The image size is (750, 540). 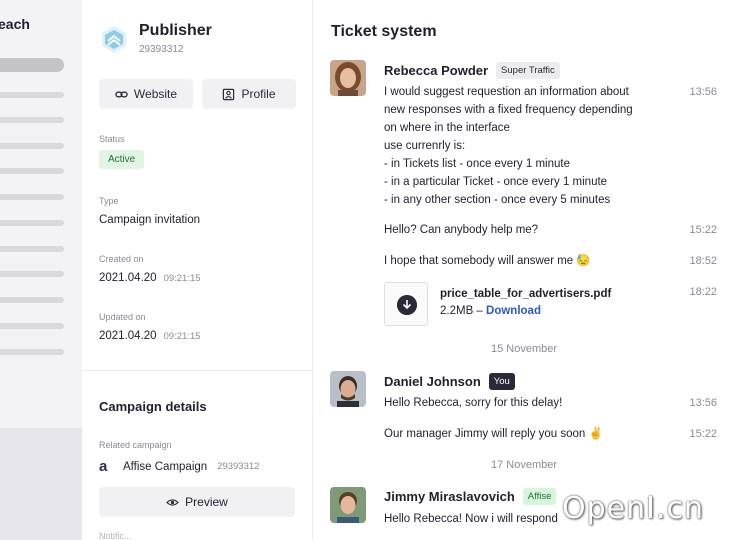 I want to click on related-campaign-name: Affise Campaign, so click(x=165, y=466).